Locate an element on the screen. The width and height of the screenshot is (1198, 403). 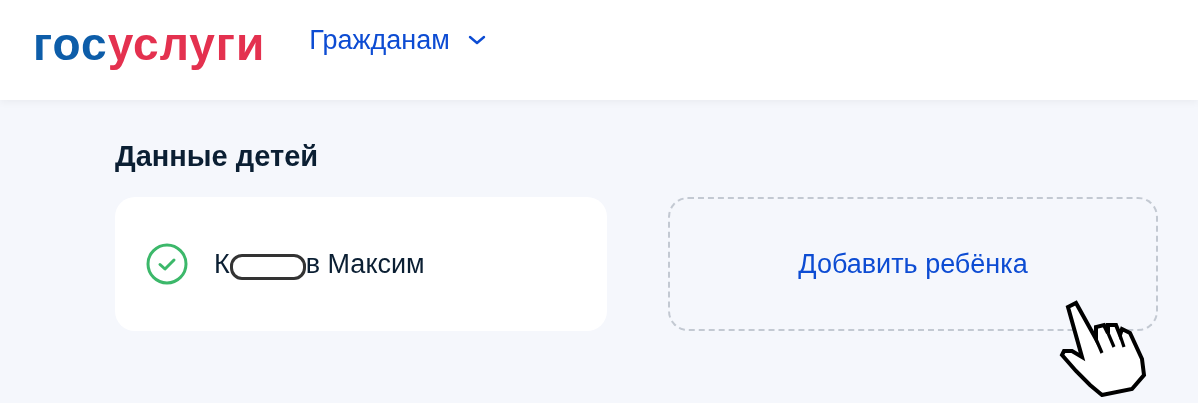
child-card: К в Максим is located at coordinates (361, 264).